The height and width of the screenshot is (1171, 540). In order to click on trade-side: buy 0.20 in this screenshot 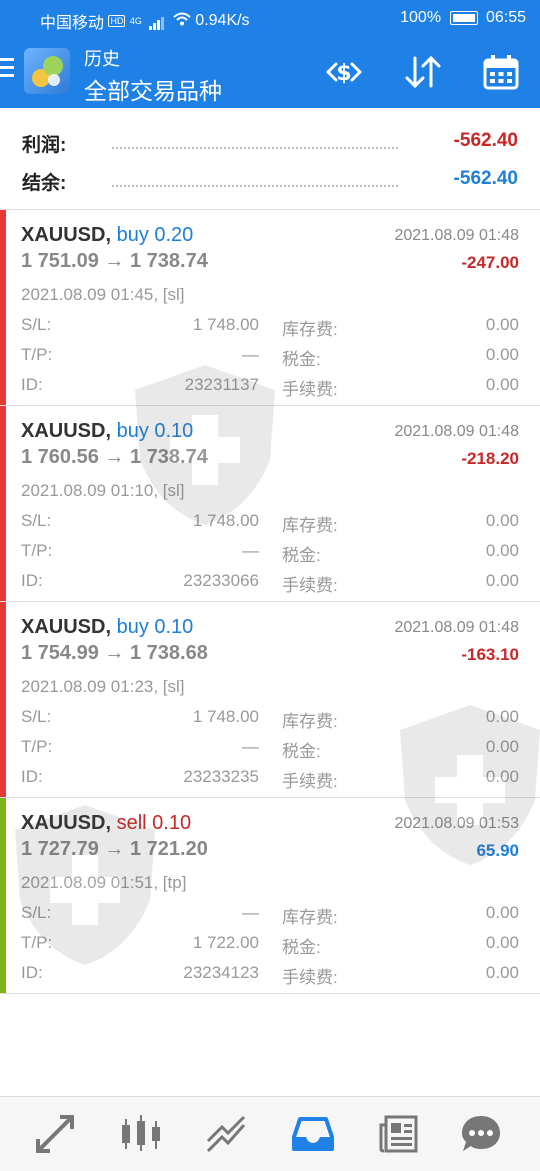, I will do `click(155, 235)`.